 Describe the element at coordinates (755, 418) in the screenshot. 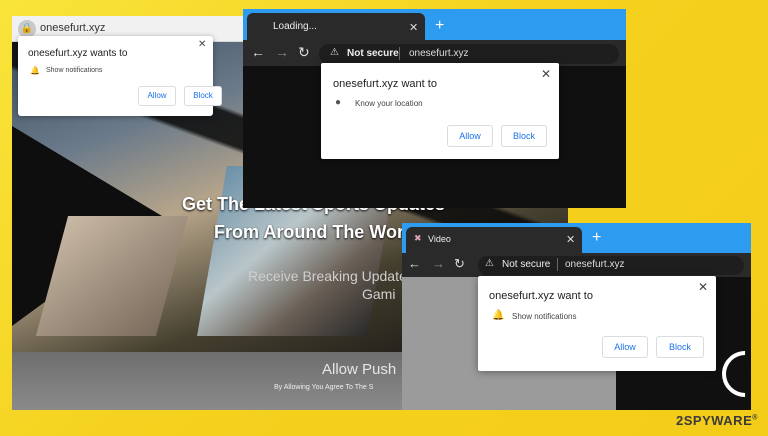

I see `registered-mark: ®` at that location.